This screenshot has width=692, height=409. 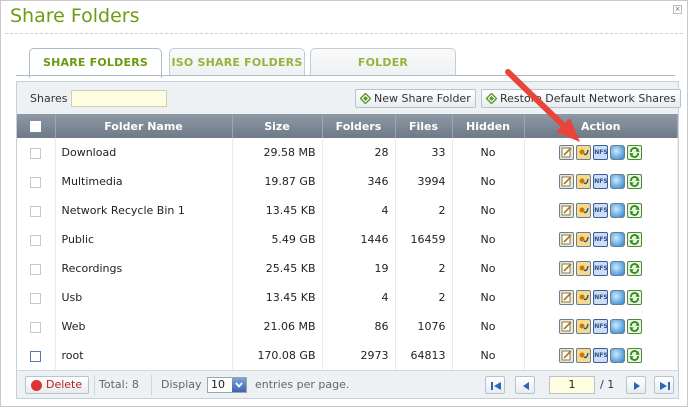 What do you see at coordinates (49, 98) in the screenshot?
I see `shares-label: Shares` at bounding box center [49, 98].